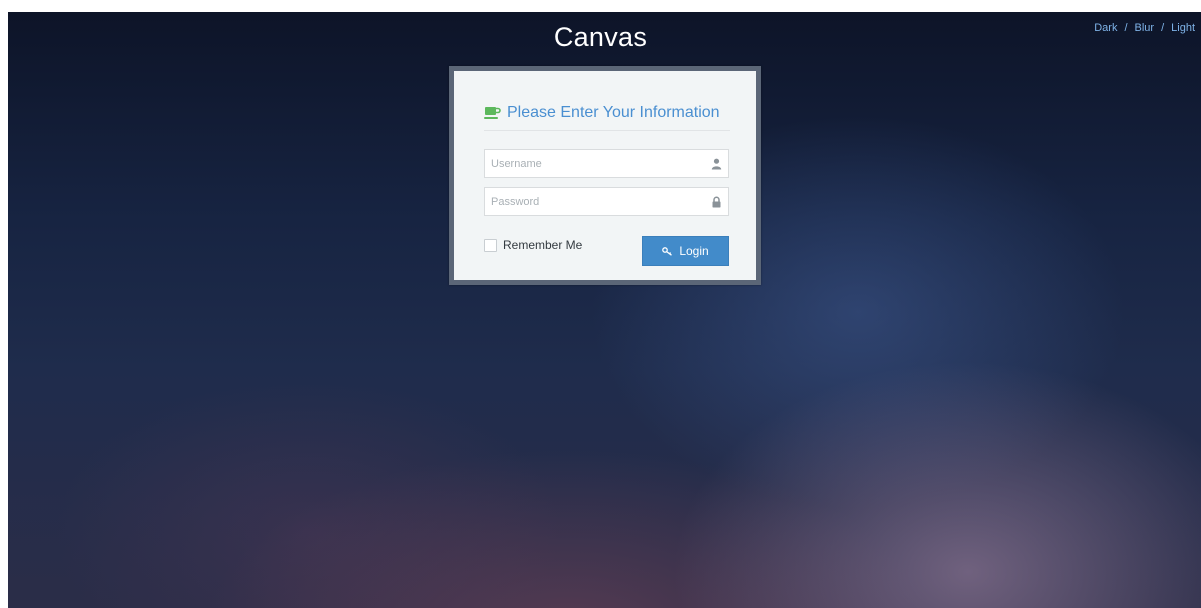  I want to click on user-icon, so click(716, 164).